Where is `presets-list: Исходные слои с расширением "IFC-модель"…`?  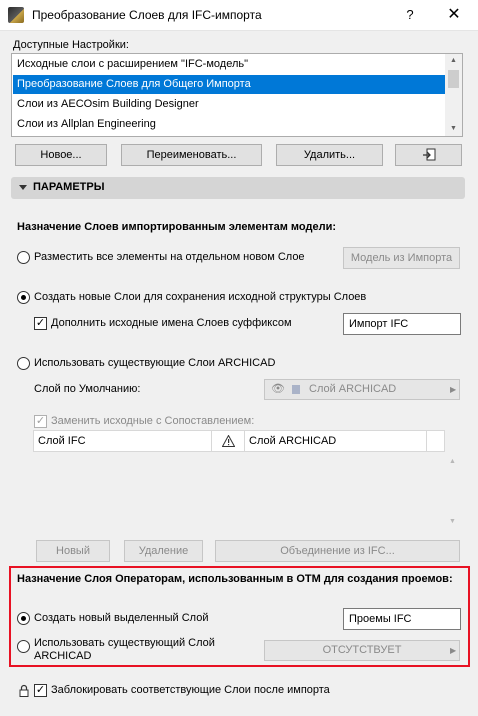
presets-list: Исходные слои с расширением "IFC-модель"… is located at coordinates (237, 95).